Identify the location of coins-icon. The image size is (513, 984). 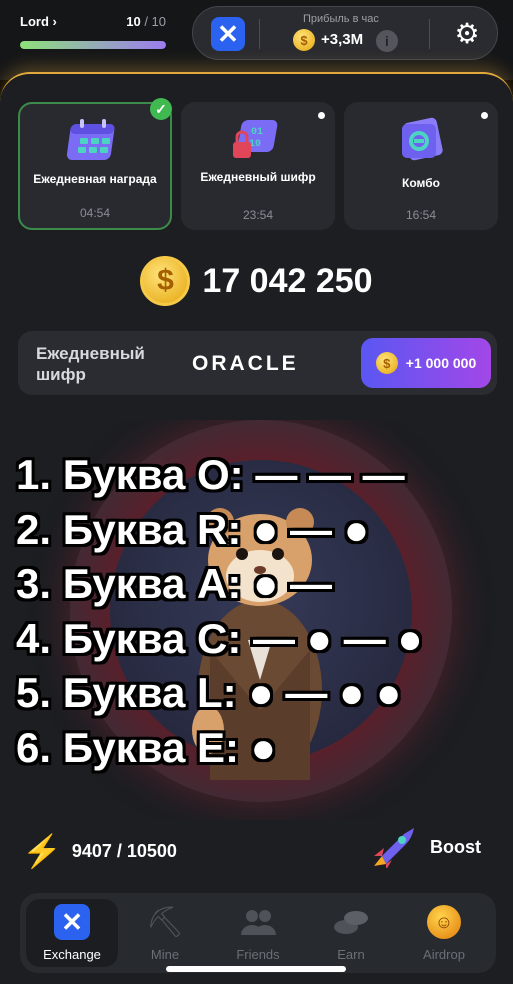
(351, 922).